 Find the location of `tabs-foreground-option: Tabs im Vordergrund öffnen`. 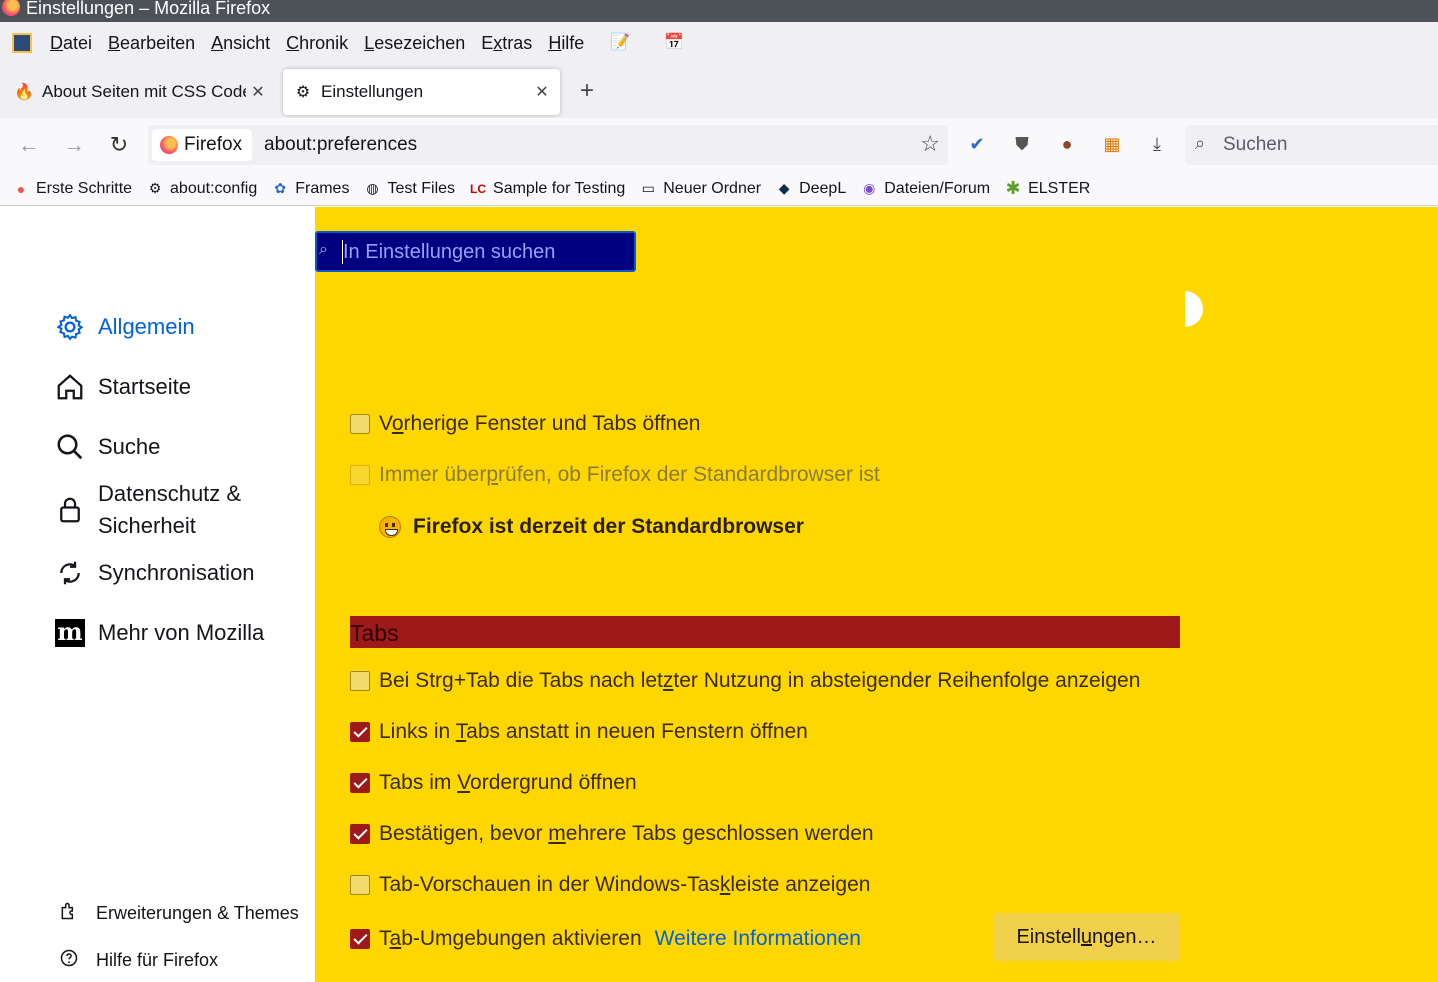

tabs-foreground-option: Tabs im Vordergrund öffnen is located at coordinates (493, 783).